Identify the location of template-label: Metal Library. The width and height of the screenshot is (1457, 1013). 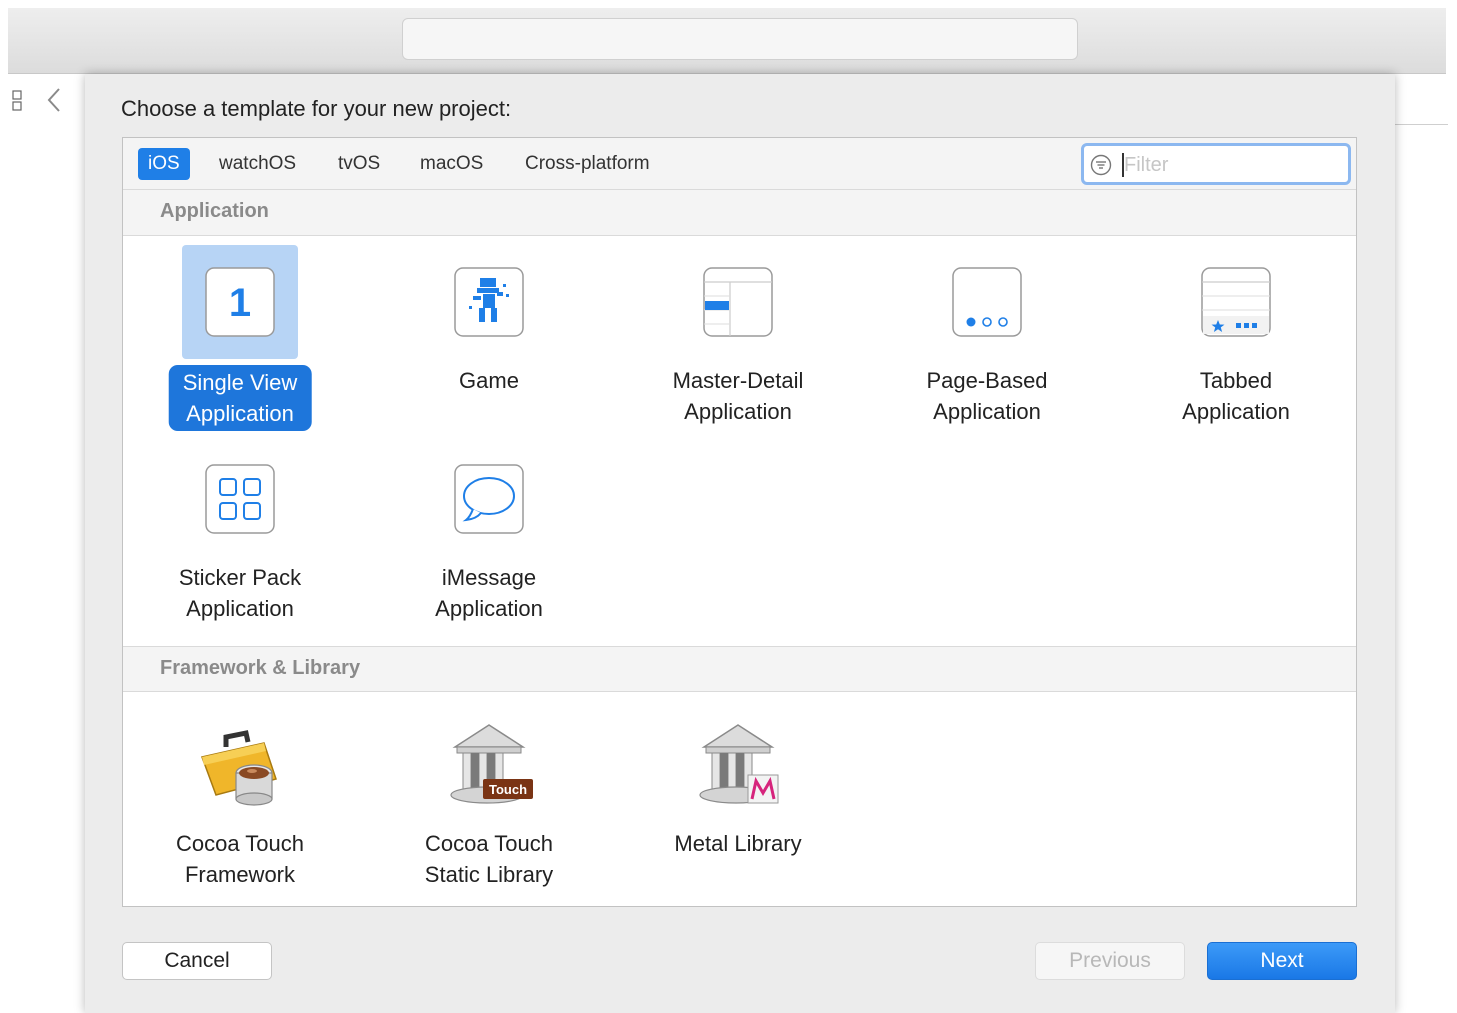
(737, 843).